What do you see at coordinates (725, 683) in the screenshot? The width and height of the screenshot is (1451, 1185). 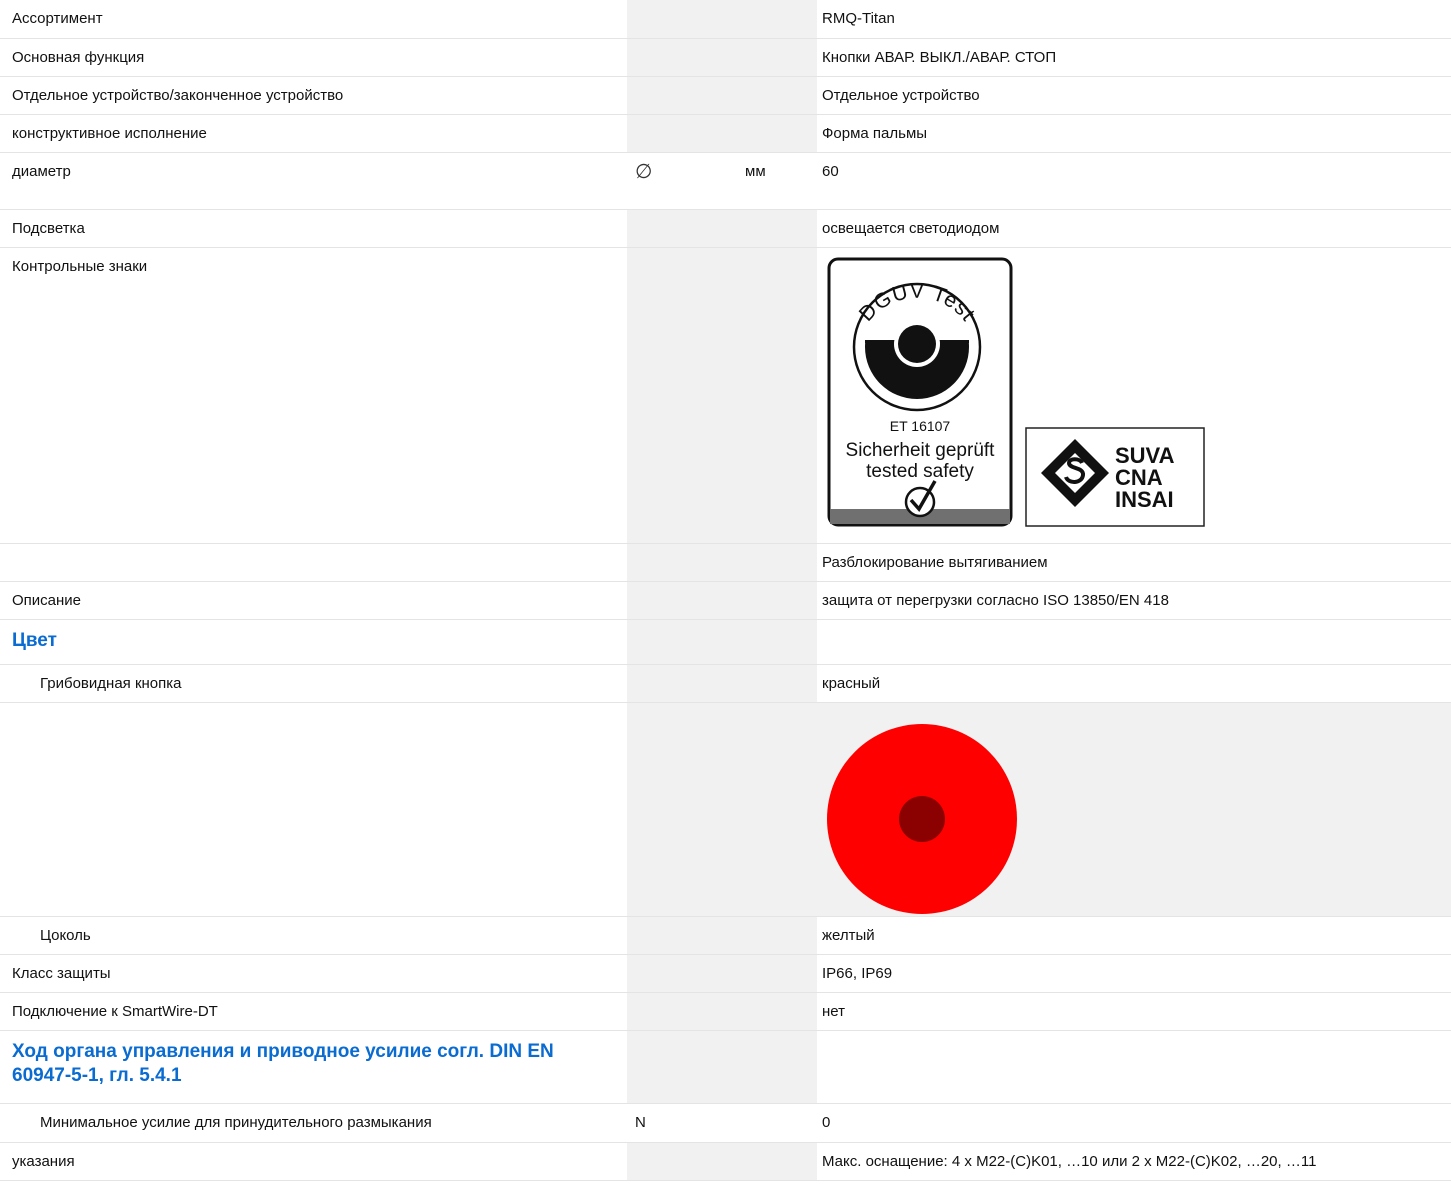 I see `row-mushroom: Грибовидная кнопка красный` at bounding box center [725, 683].